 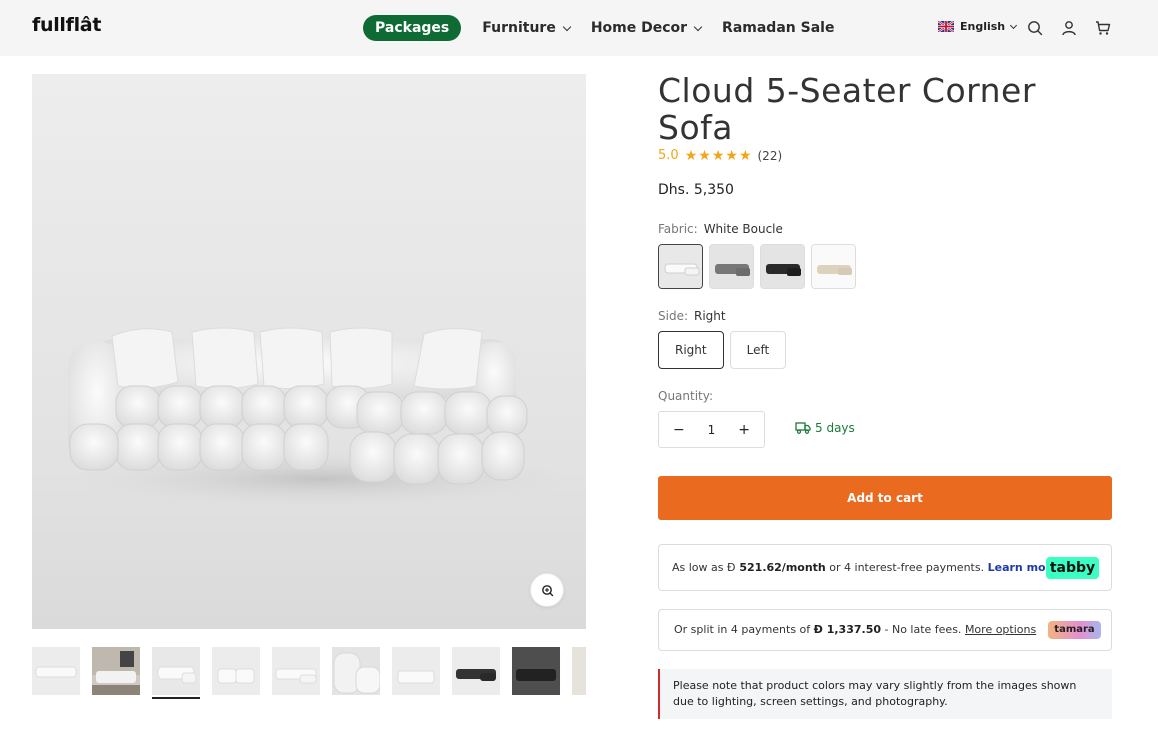 I want to click on quantity-decrease-button: −, so click(x=679, y=430).